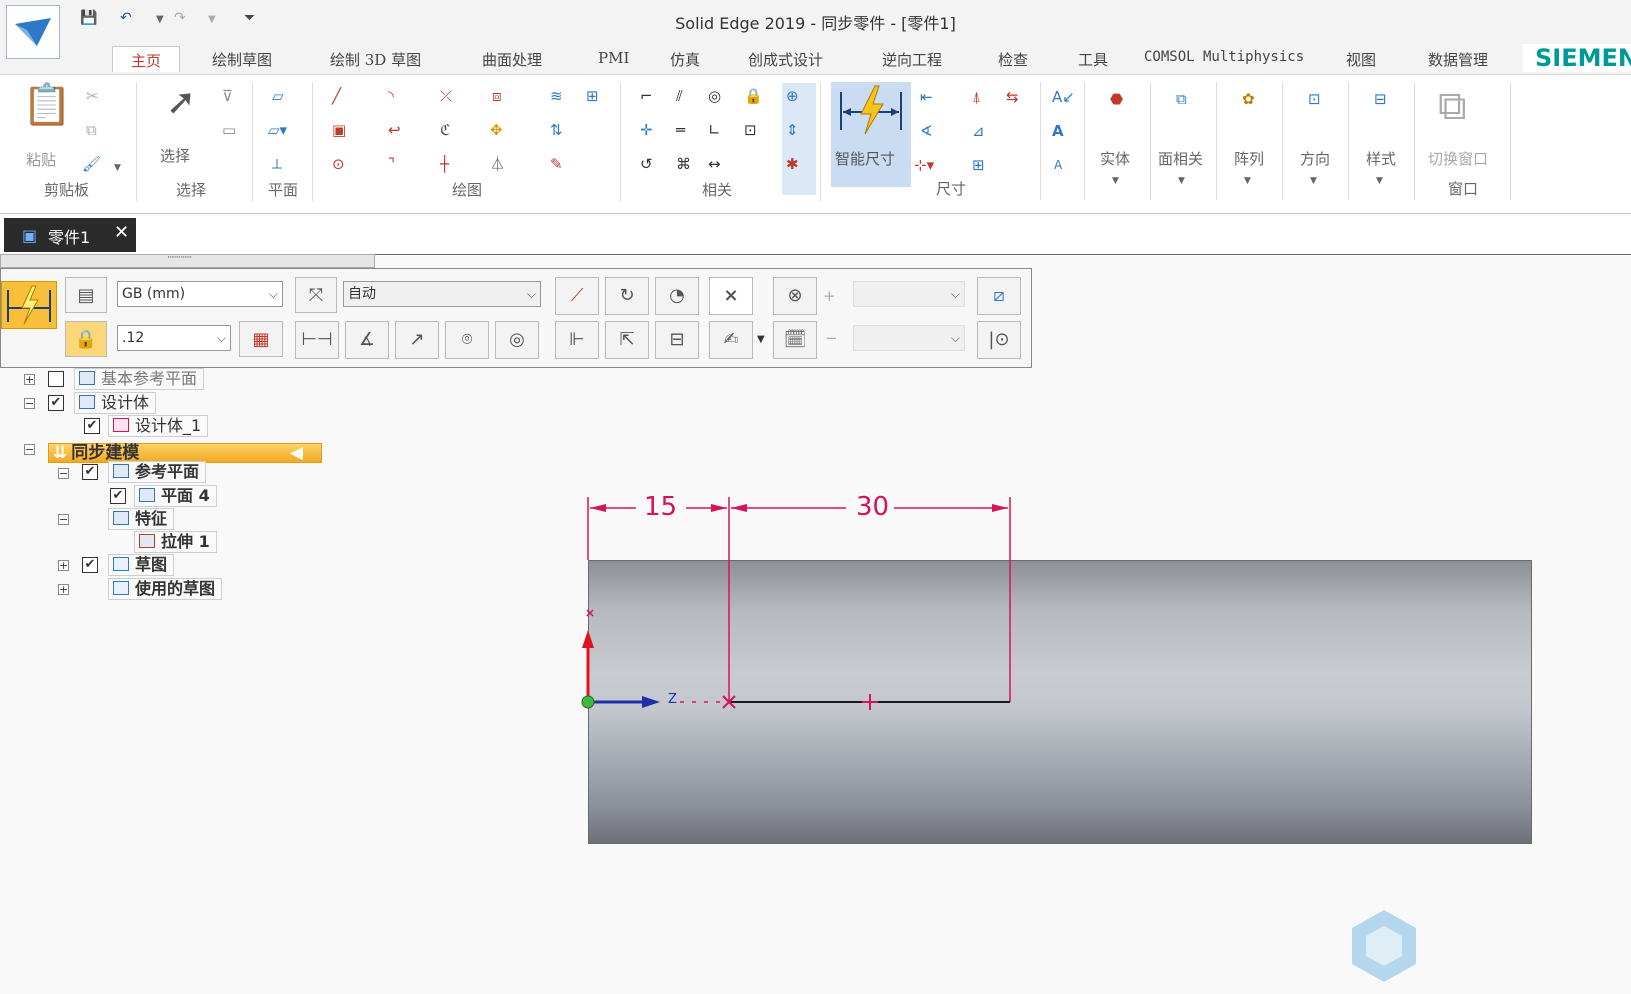 The height and width of the screenshot is (994, 1631). Describe the element at coordinates (117, 168) in the screenshot. I see `clipboard-dropdown-icon: ▼` at that location.